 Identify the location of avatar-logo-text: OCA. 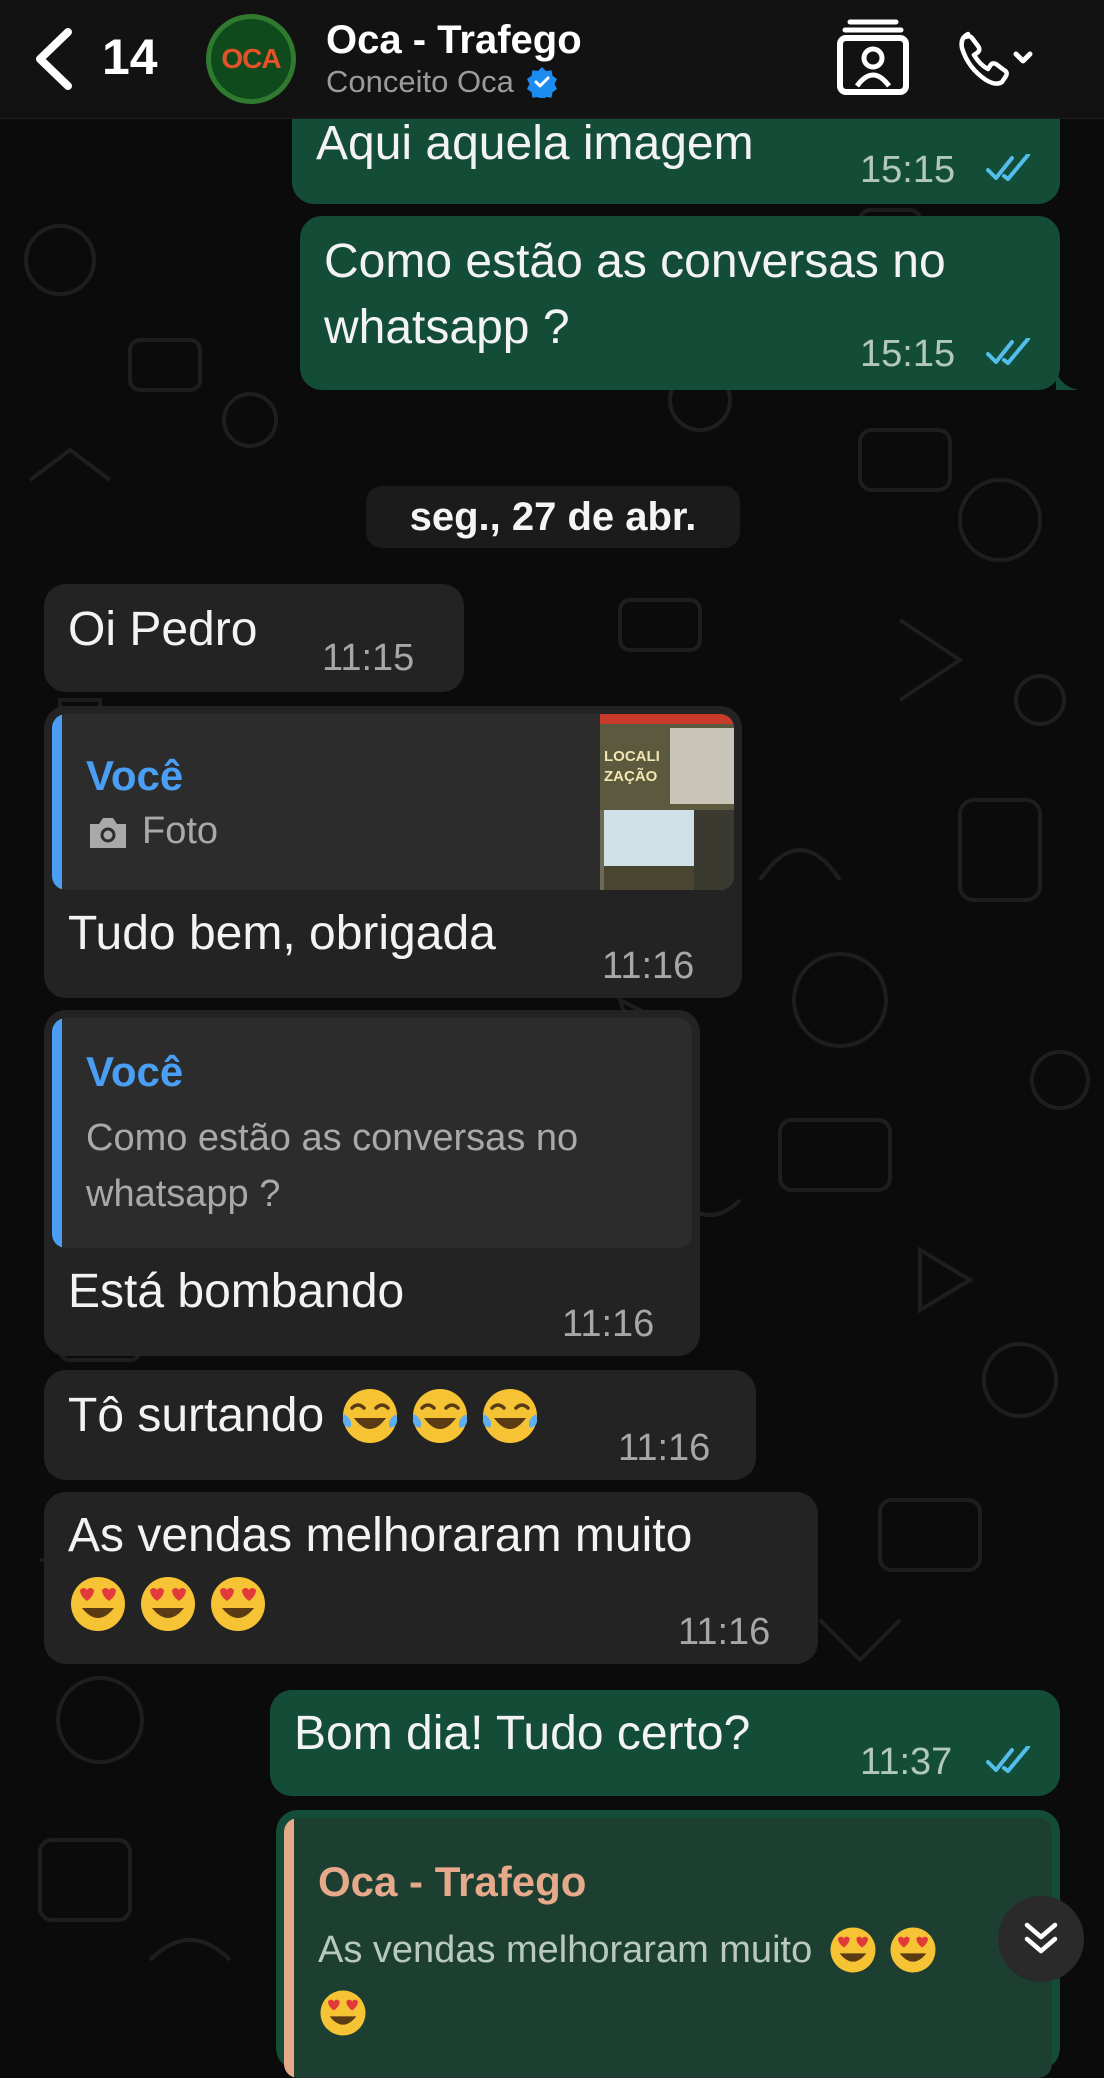
(251, 59).